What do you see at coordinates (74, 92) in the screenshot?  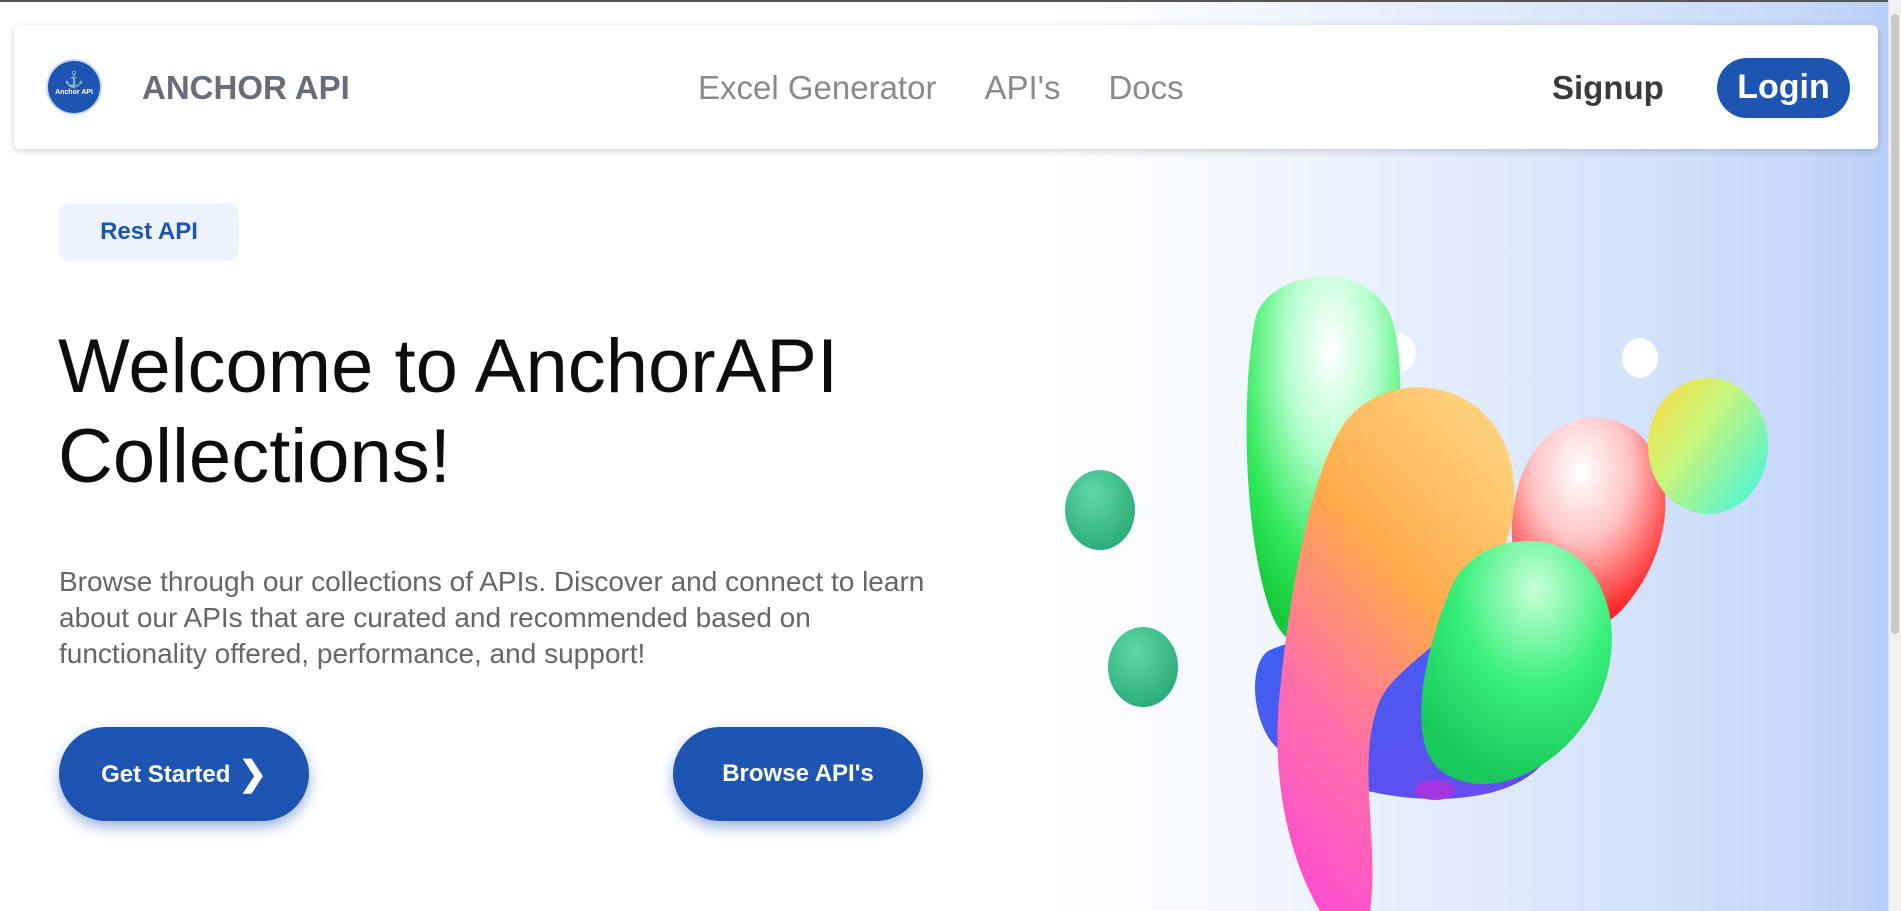 I see `logo-text: Anchor API` at bounding box center [74, 92].